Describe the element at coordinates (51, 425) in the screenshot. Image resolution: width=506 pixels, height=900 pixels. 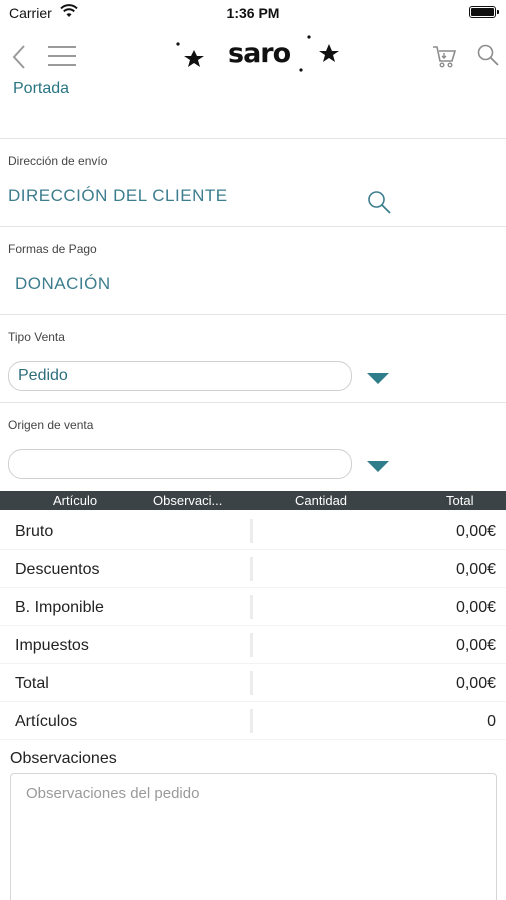
I see `sale-origin-label: Origen de venta` at that location.